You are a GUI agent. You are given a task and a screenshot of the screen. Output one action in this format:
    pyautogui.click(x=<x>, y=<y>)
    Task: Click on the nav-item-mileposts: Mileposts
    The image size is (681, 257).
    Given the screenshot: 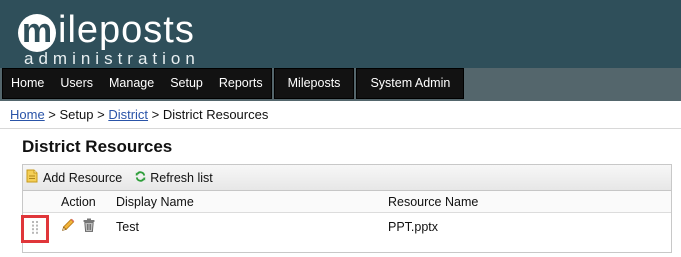 What is the action you would take?
    pyautogui.click(x=314, y=83)
    